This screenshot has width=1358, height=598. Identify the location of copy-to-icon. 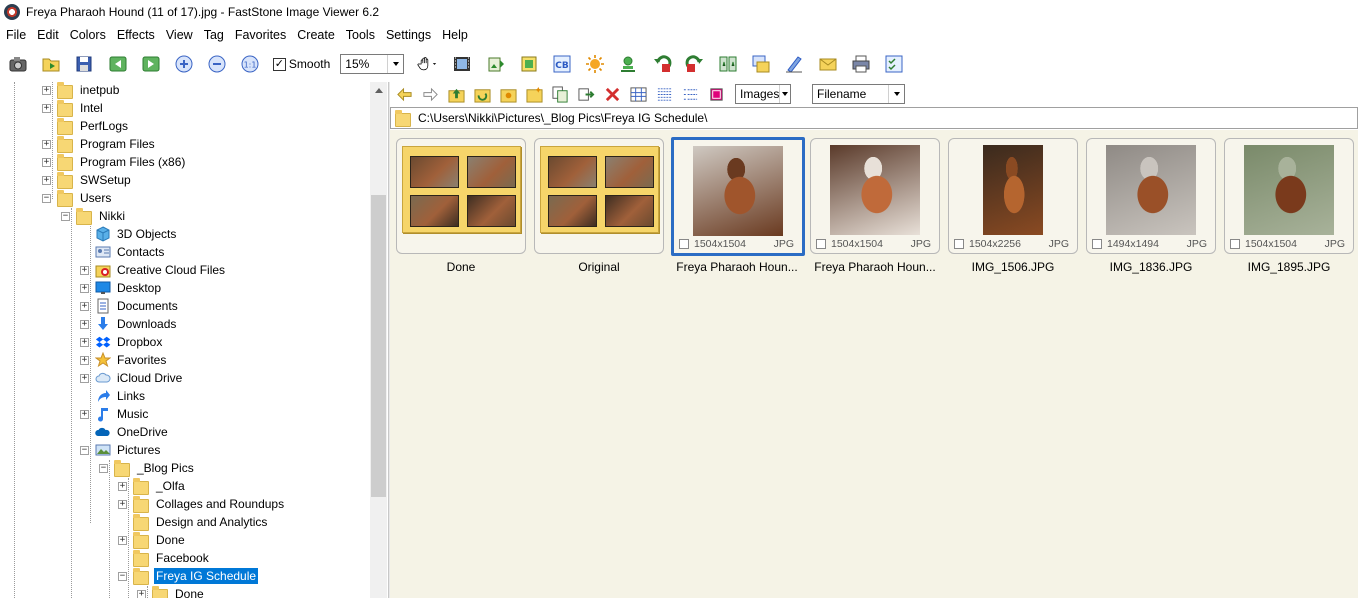
(560, 94).